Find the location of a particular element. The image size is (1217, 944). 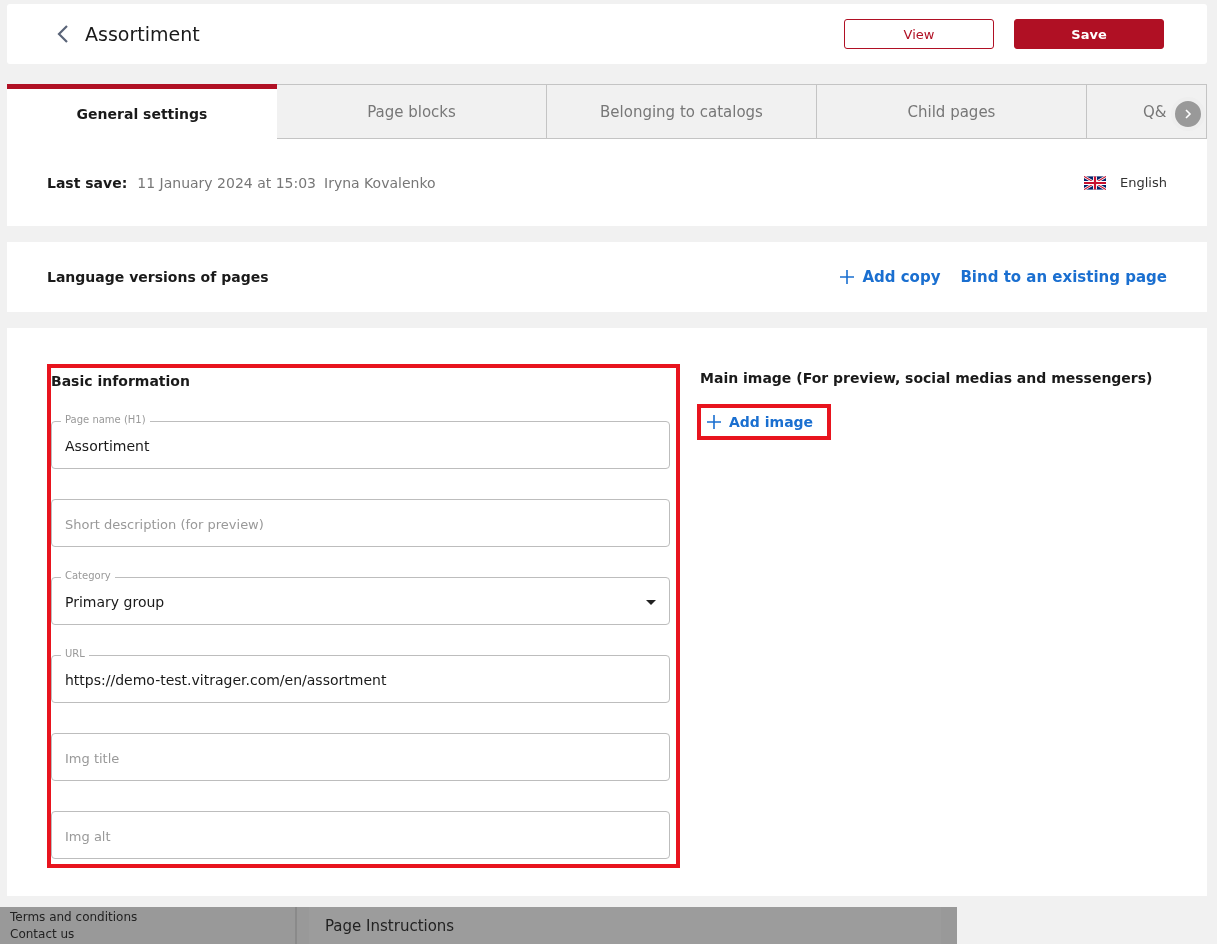

view-button: View is located at coordinates (919, 34).